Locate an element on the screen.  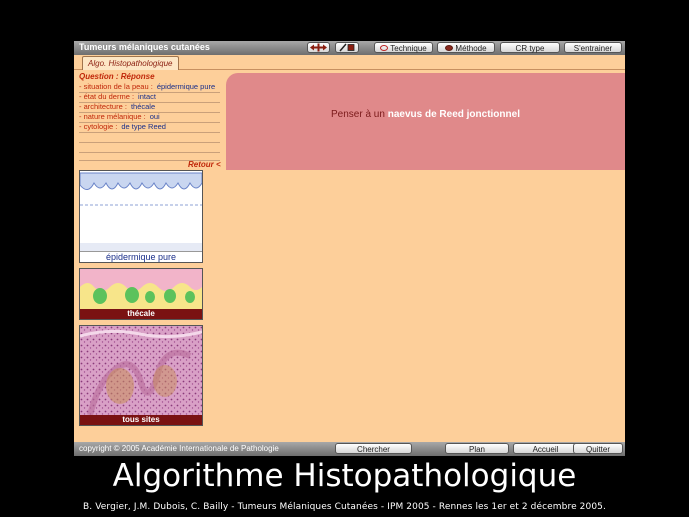
methode-button: Méthode is located at coordinates (466, 47).